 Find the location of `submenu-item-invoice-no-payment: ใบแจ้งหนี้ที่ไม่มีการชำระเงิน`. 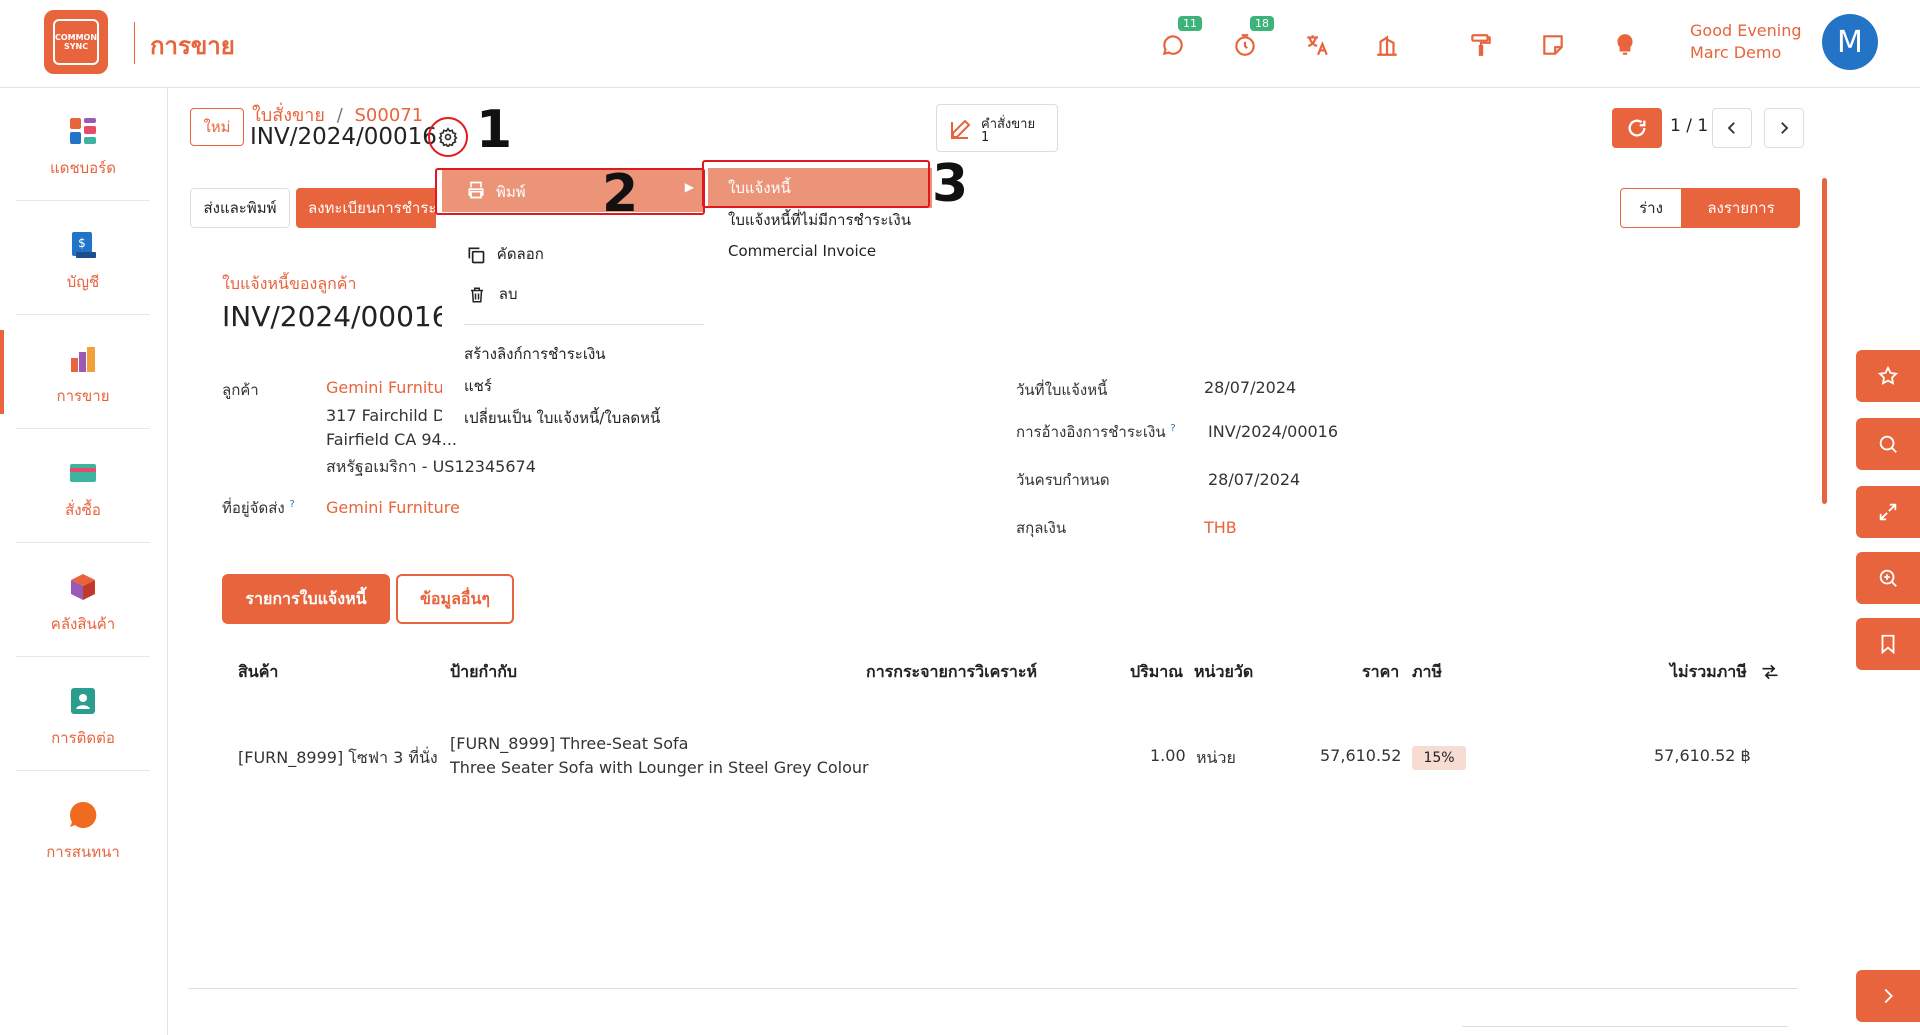

submenu-item-invoice-no-payment: ใบแจ้งหนี้ที่ไม่มีการชำระเงิน is located at coordinates (819, 220).